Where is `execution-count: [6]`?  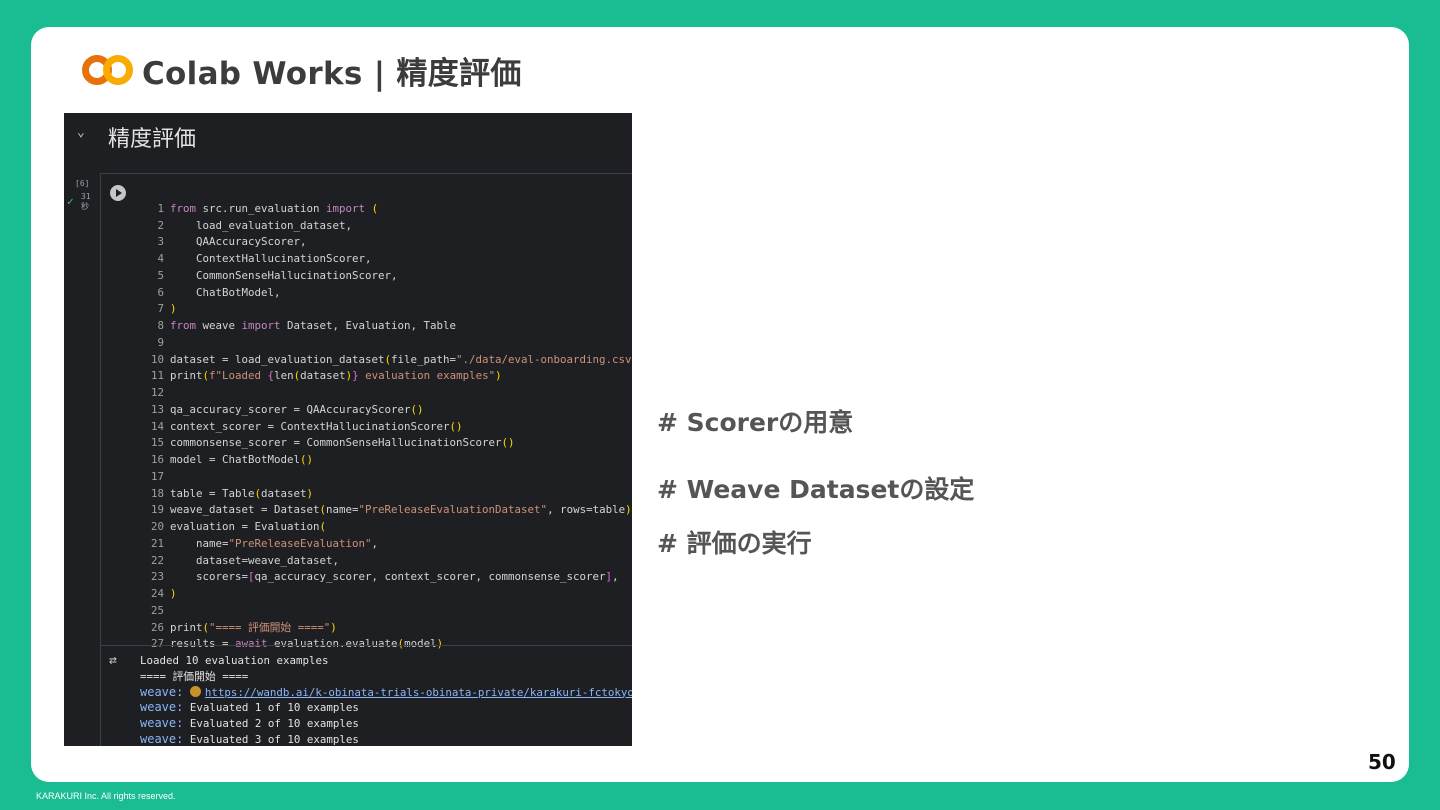
execution-count: [6] is located at coordinates (82, 183).